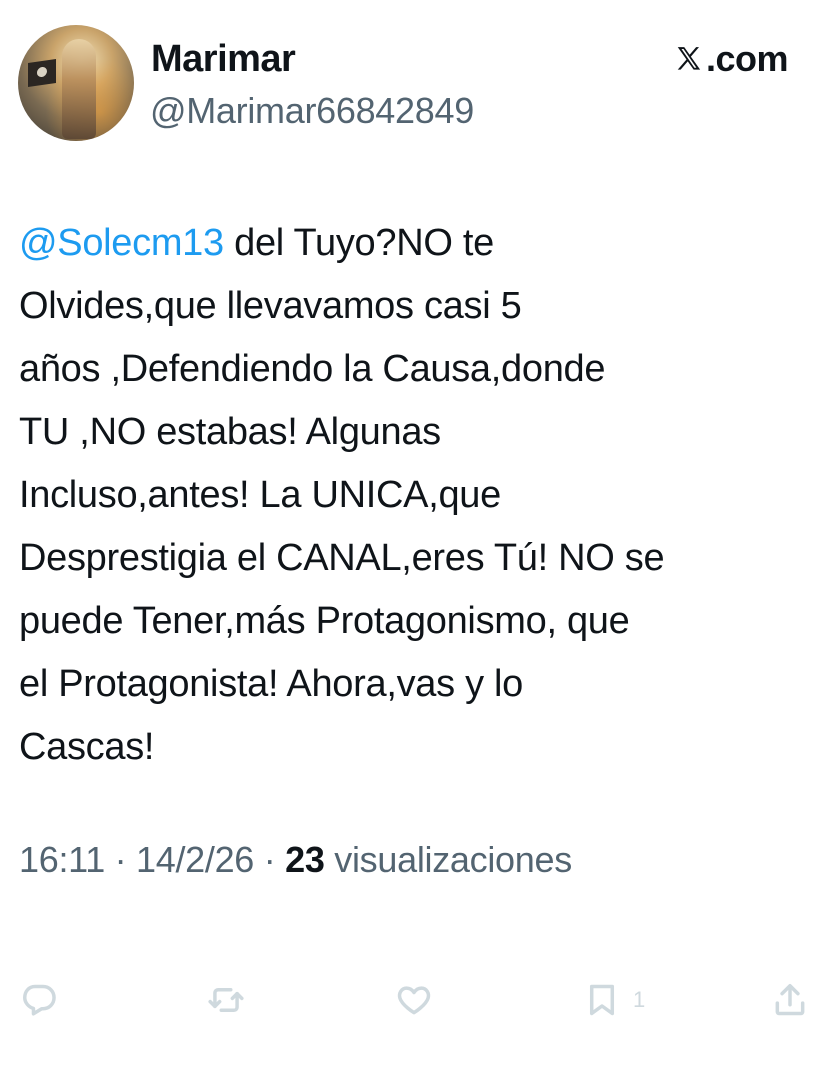 The image size is (828, 1070). I want to click on reply-button, so click(39, 1000).